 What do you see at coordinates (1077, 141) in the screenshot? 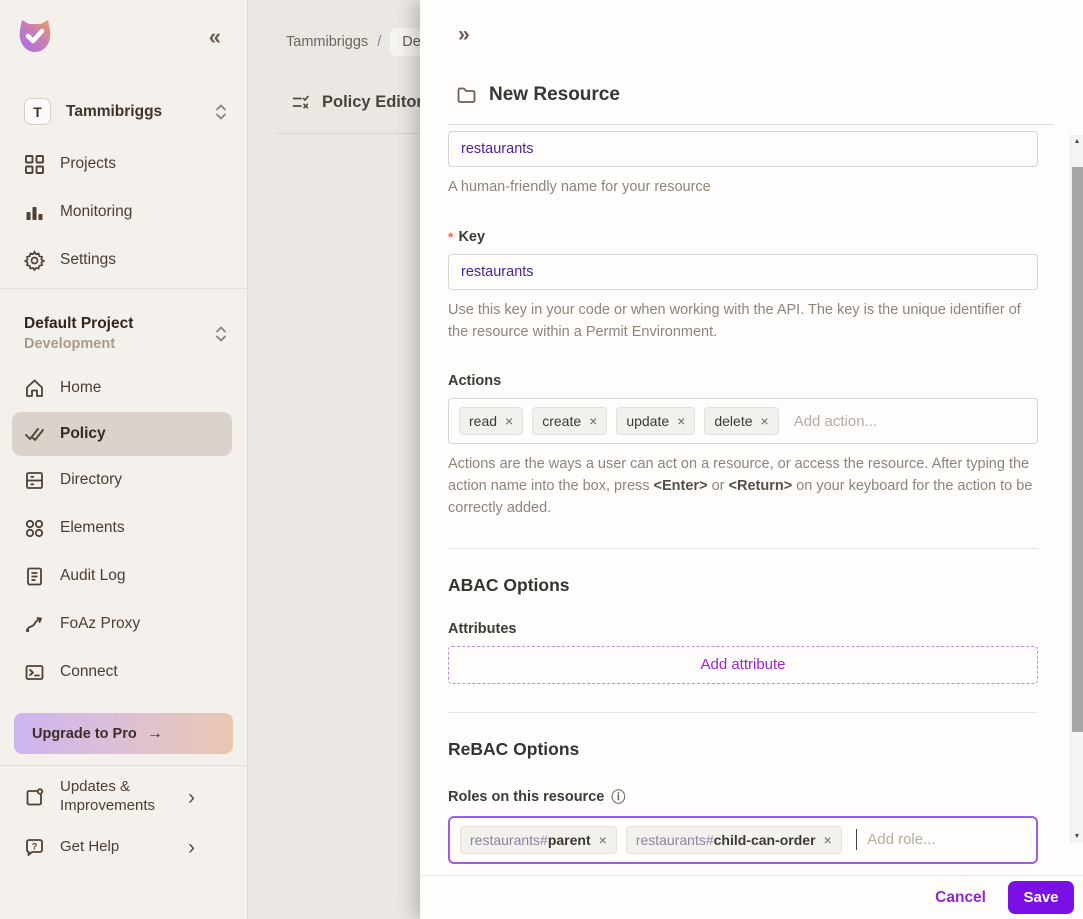
I see `scroll-up-icon: ▲` at bounding box center [1077, 141].